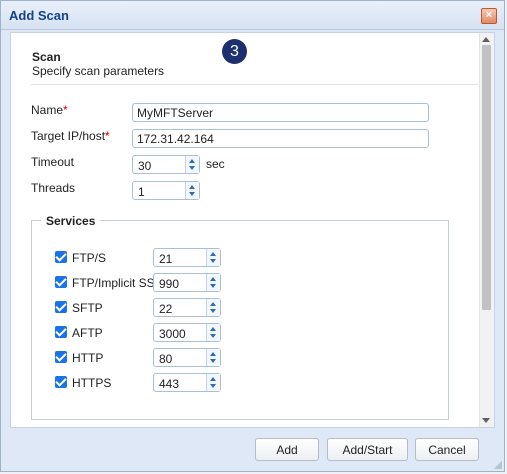  I want to click on sftp-checkbox, so click(61, 307).